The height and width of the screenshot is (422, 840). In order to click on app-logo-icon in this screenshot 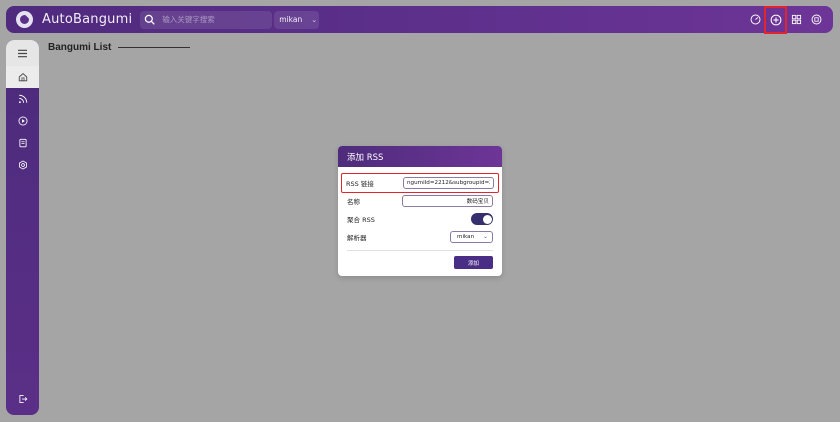, I will do `click(24, 19)`.